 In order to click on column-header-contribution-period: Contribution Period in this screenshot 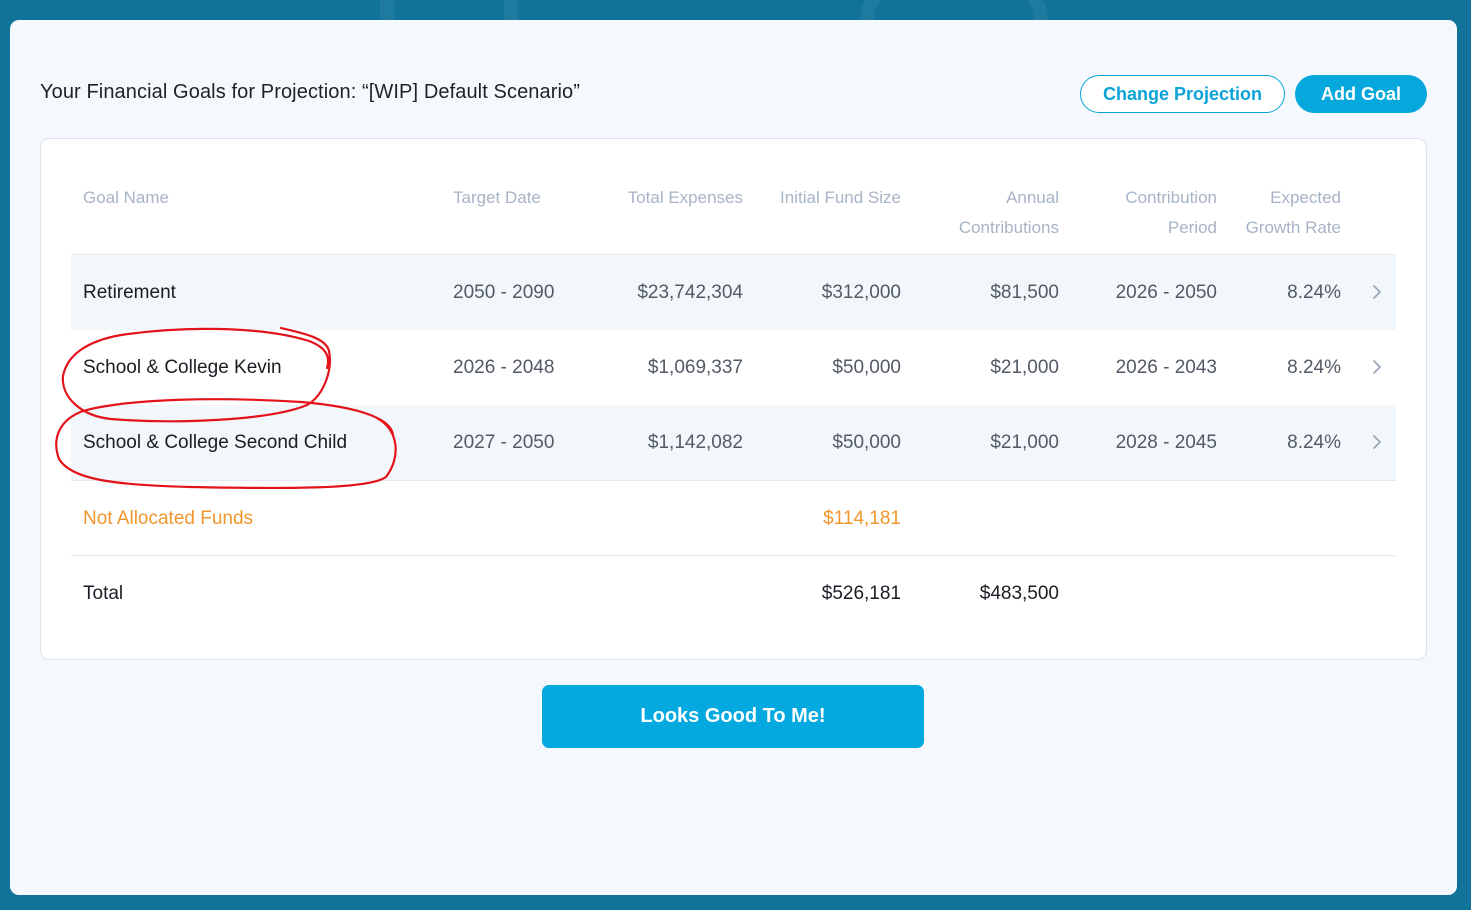, I will do `click(1171, 213)`.